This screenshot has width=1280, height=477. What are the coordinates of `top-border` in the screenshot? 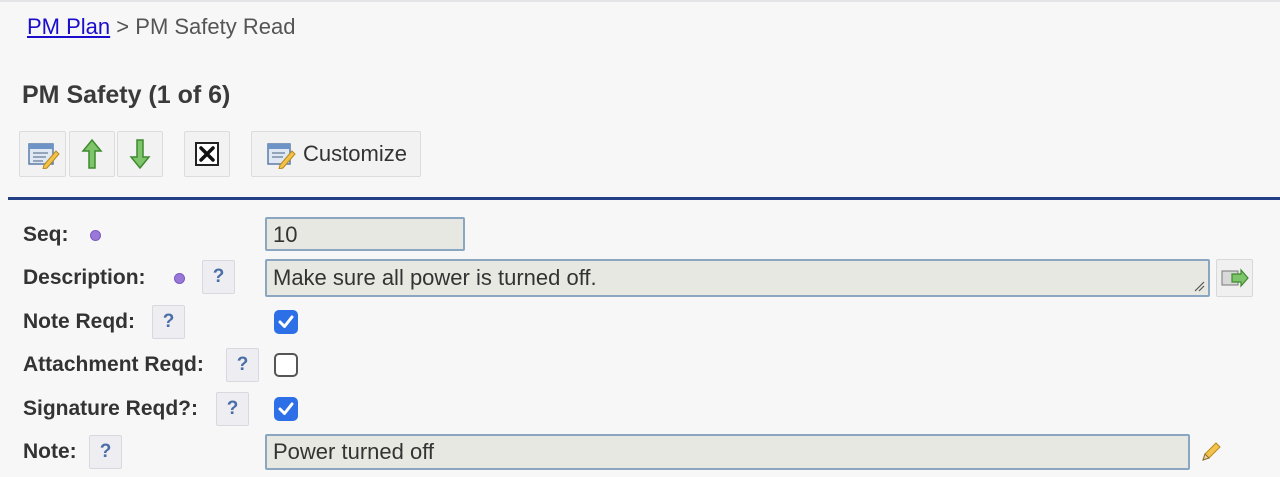 It's located at (640, 1).